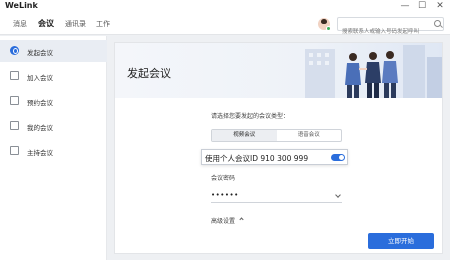  What do you see at coordinates (440, 6) in the screenshot?
I see `close-button: ✕` at bounding box center [440, 6].